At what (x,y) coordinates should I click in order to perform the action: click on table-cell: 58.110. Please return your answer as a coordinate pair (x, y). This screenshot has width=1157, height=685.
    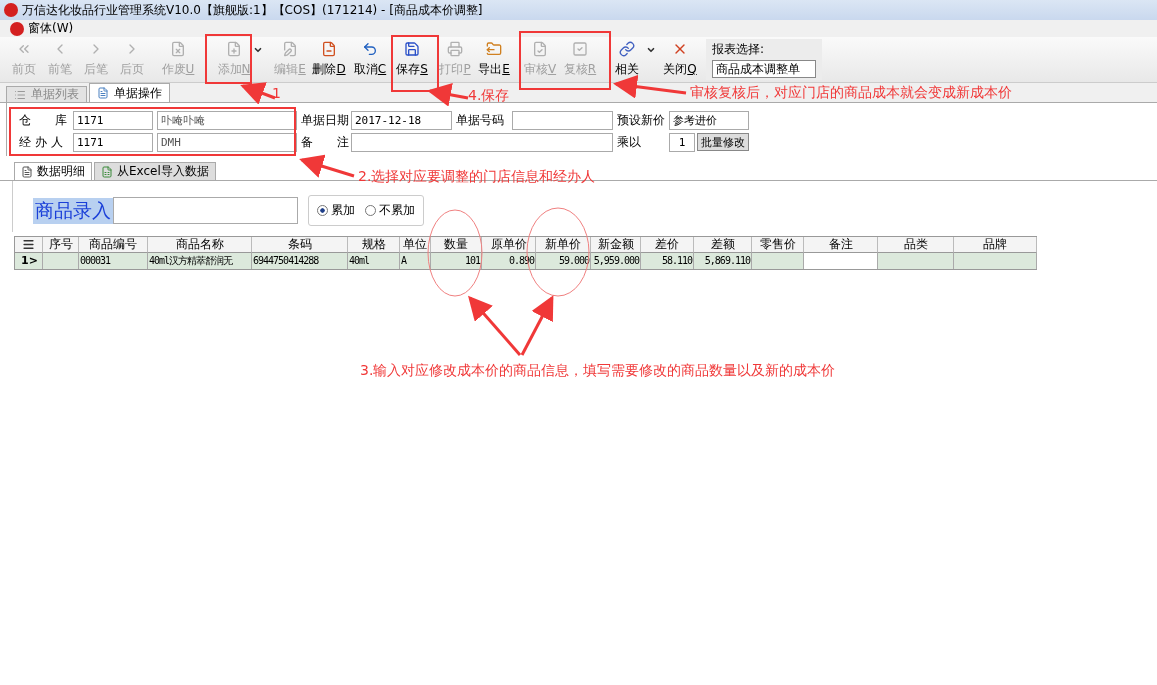
    Looking at the image, I should click on (667, 261).